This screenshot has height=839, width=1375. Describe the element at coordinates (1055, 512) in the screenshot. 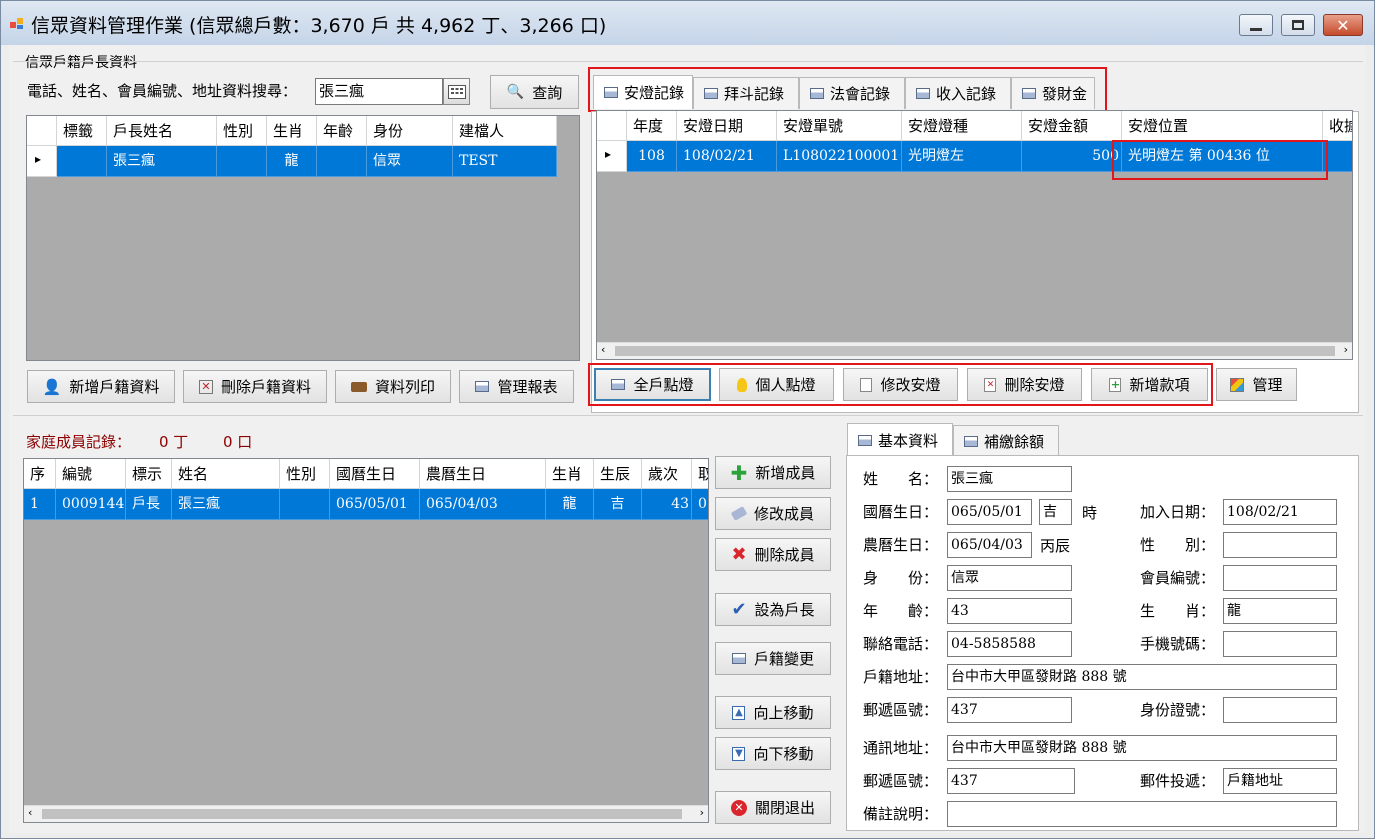

I see `birth-hour-field: 吉` at that location.